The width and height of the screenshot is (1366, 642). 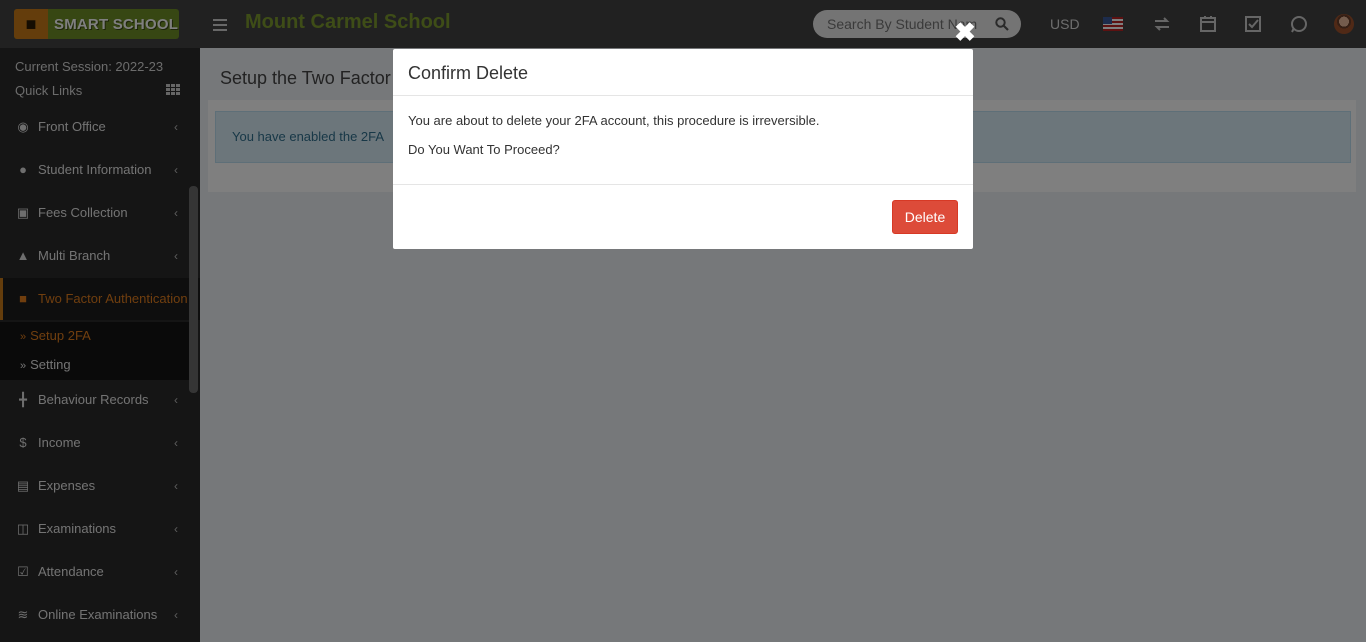 I want to click on modal-question-text: Do You Want To Proceed?, so click(x=484, y=149).